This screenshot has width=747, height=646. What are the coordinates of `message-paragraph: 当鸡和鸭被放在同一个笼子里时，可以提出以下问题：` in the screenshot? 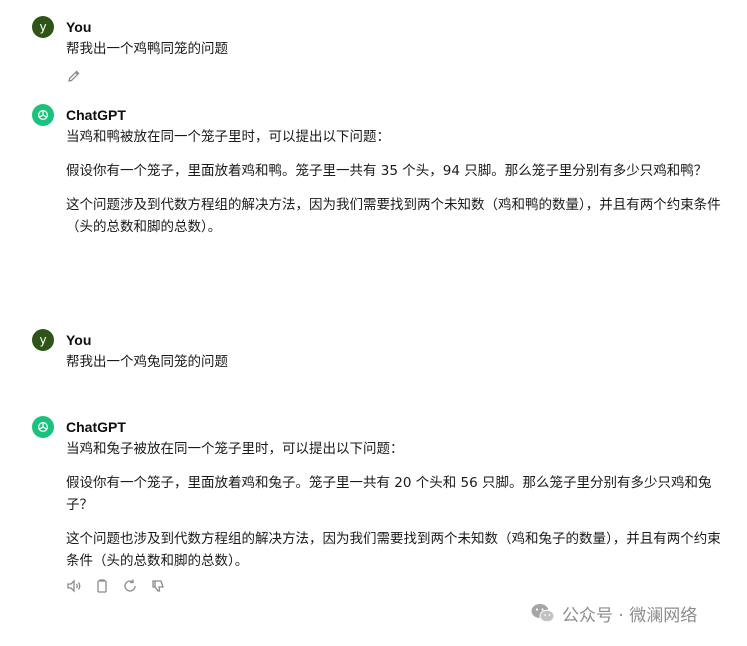 It's located at (228, 137).